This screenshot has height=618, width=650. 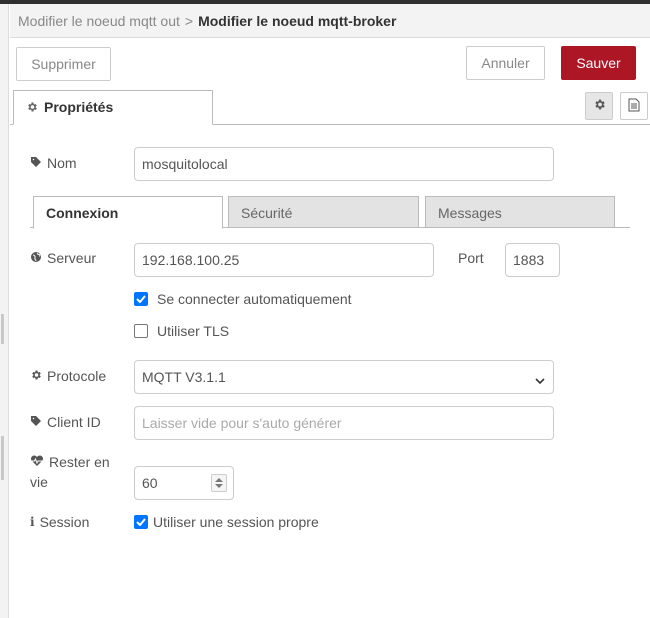 What do you see at coordinates (4, 311) in the screenshot?
I see `workspace-edge` at bounding box center [4, 311].